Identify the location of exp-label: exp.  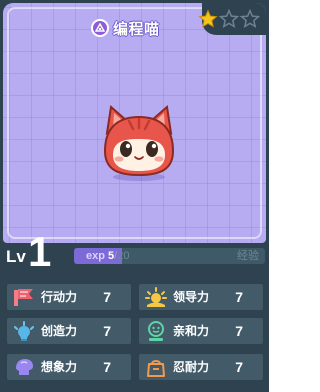
(95, 256).